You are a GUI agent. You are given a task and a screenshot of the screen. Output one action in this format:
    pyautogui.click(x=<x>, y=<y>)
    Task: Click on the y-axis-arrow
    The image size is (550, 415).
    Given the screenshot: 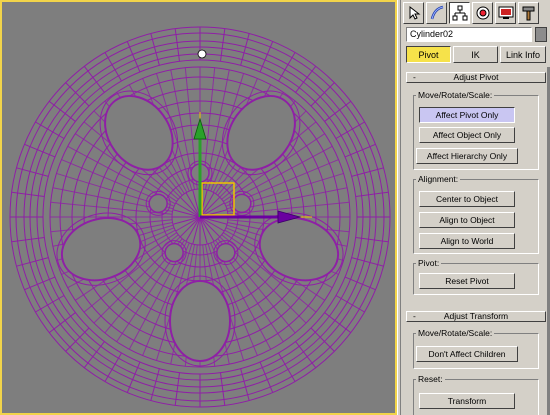 What is the action you would take?
    pyautogui.click(x=200, y=128)
    